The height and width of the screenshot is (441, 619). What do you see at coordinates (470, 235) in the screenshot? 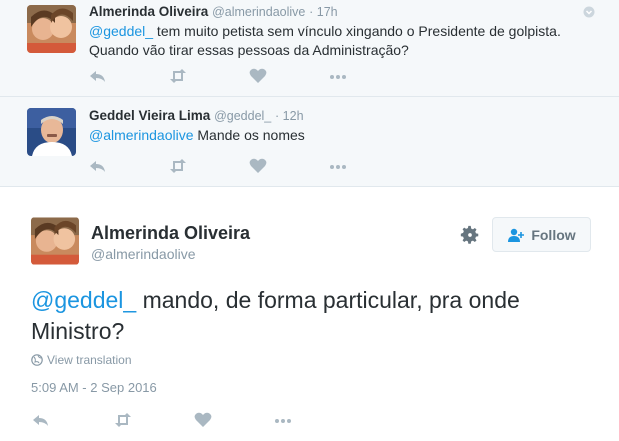
I see `gear-icon` at bounding box center [470, 235].